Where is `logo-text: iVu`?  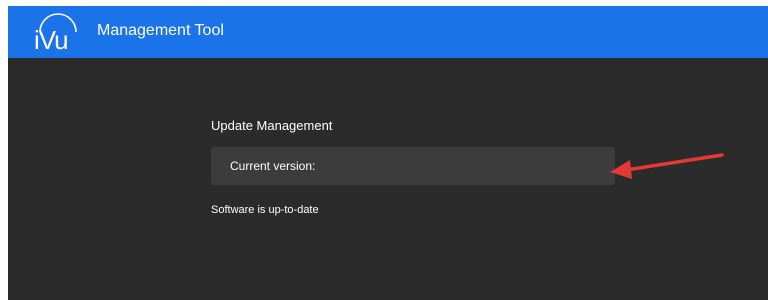 logo-text: iVu is located at coordinates (51, 40).